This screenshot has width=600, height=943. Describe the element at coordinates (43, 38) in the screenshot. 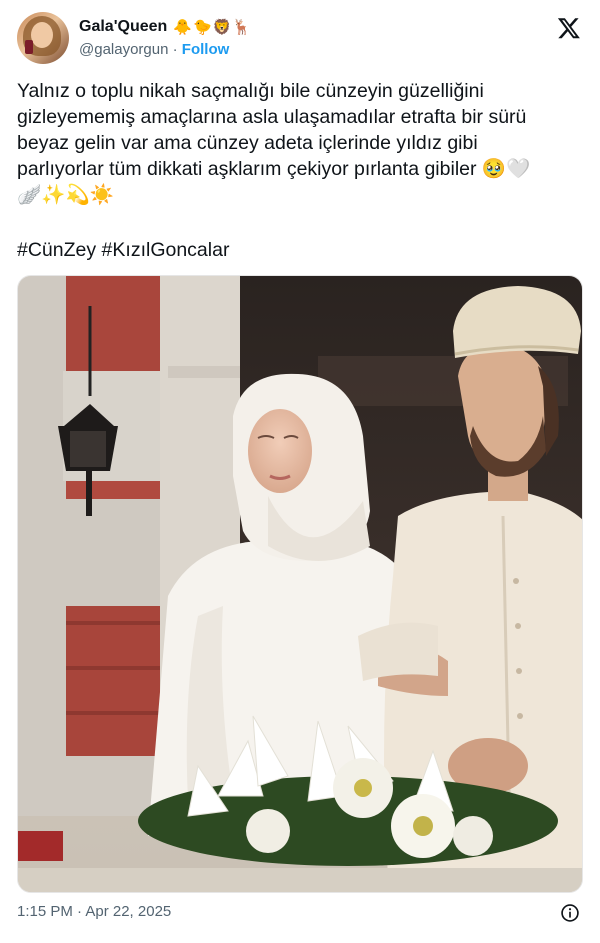

I see `avatar` at that location.